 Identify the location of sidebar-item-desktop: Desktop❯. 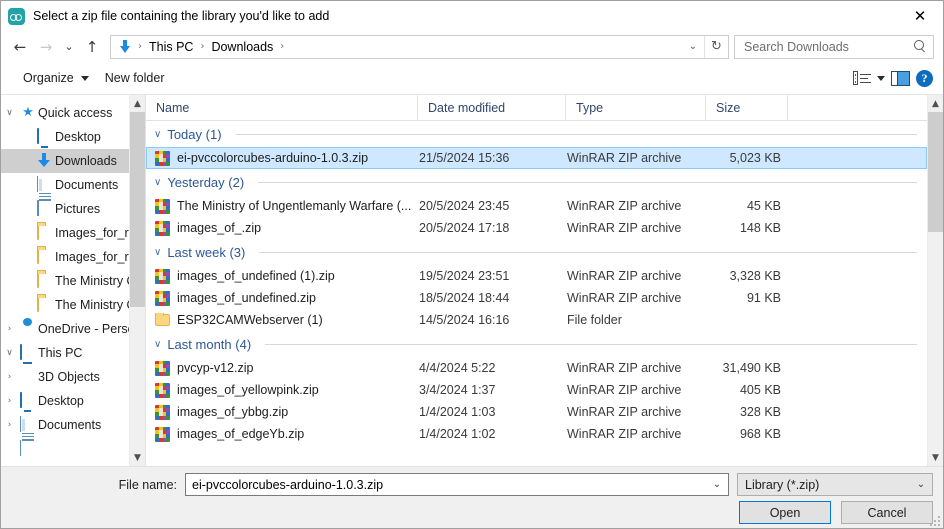
(73, 137).